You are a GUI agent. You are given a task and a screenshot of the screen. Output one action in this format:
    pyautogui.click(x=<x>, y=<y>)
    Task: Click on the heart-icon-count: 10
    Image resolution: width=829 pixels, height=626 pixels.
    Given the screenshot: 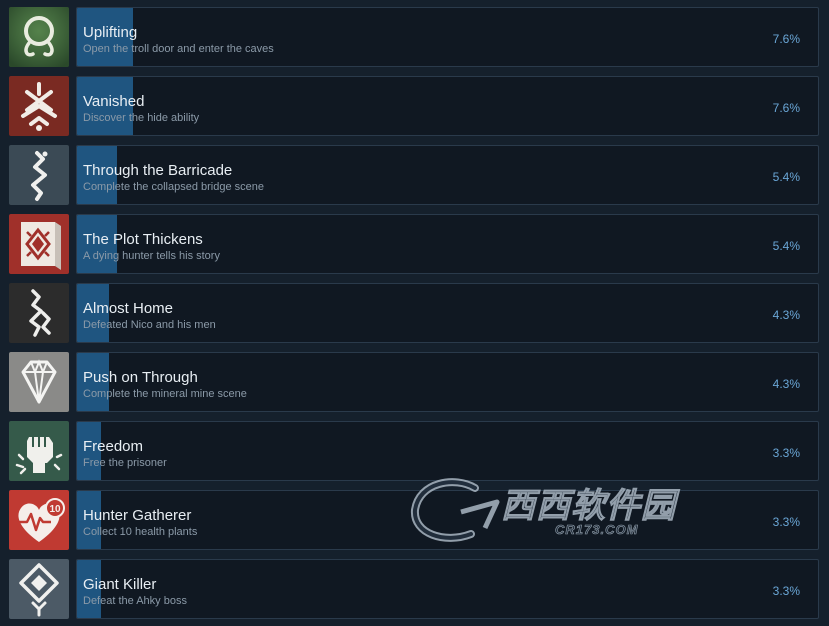 What is the action you would take?
    pyautogui.click(x=55, y=509)
    